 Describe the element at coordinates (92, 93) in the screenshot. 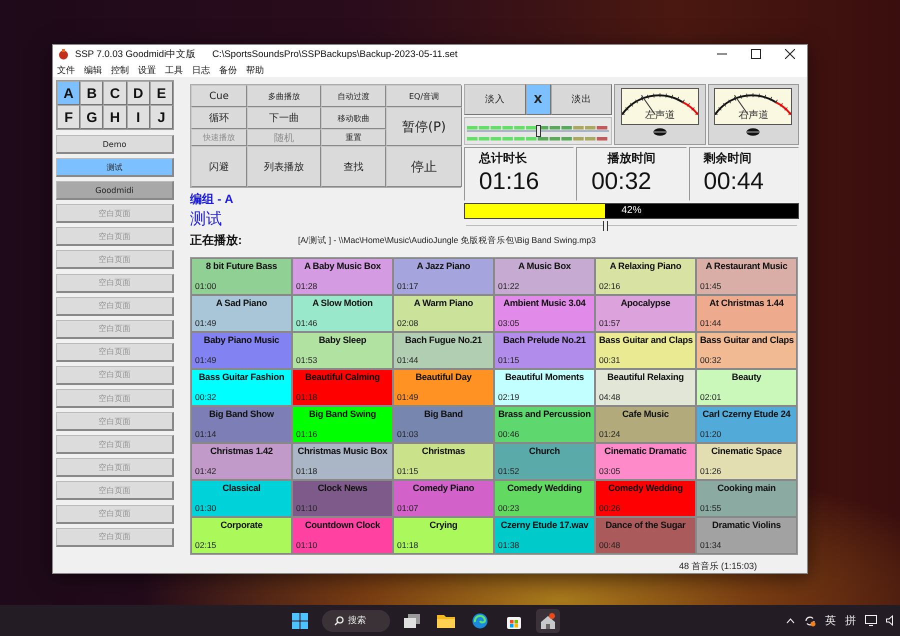

I see `group-tab: B` at that location.